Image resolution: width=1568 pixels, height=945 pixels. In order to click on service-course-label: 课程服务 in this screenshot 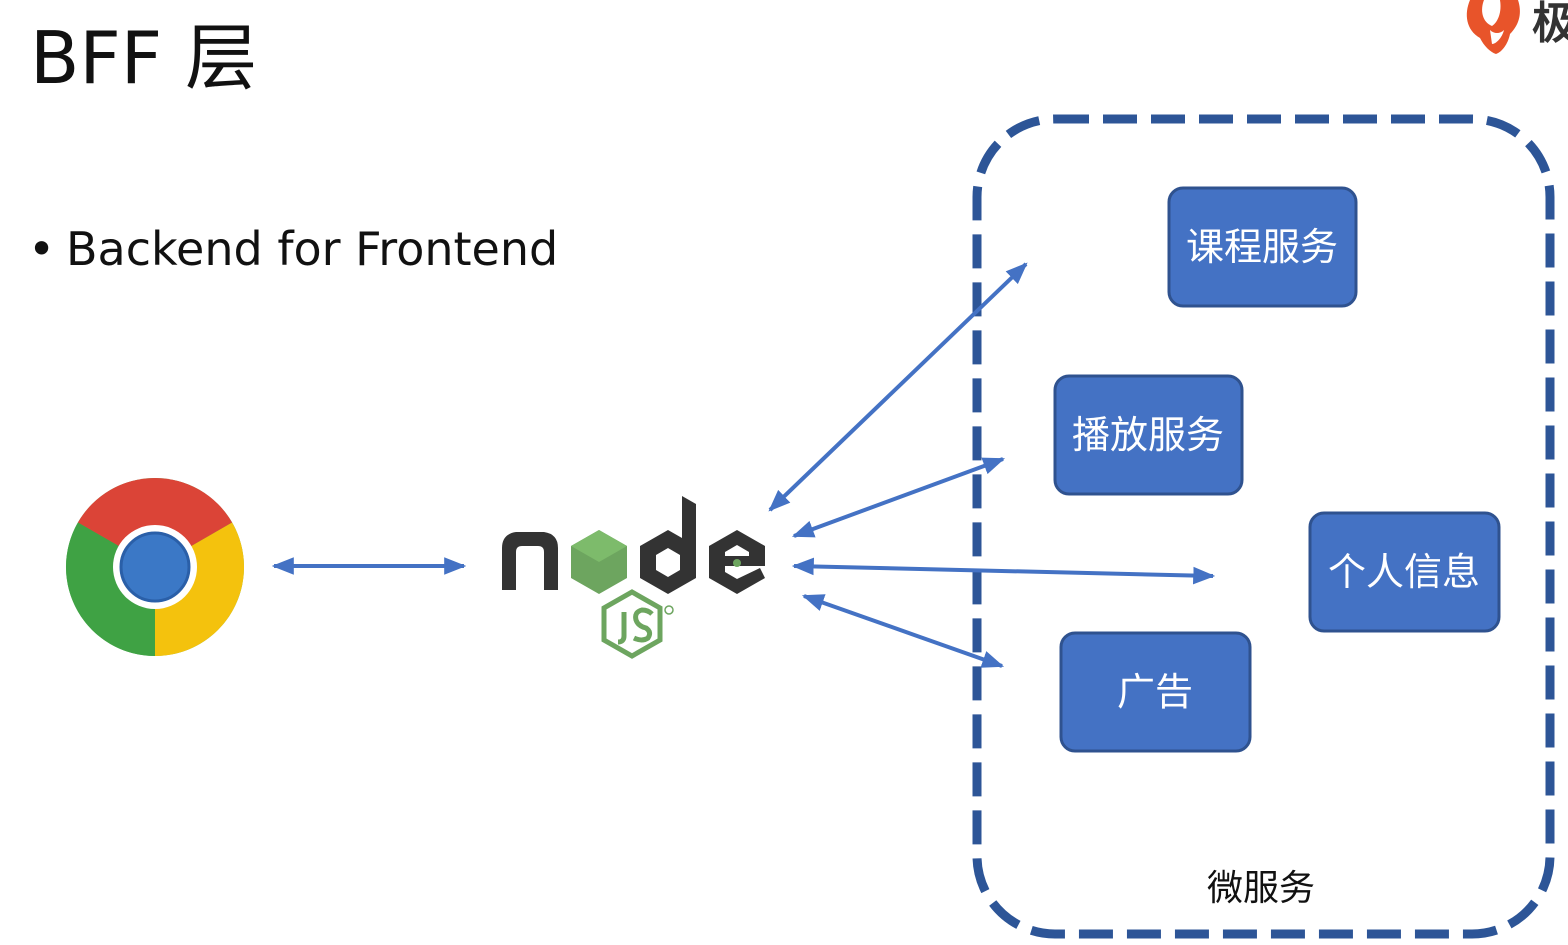, I will do `click(1262, 247)`.